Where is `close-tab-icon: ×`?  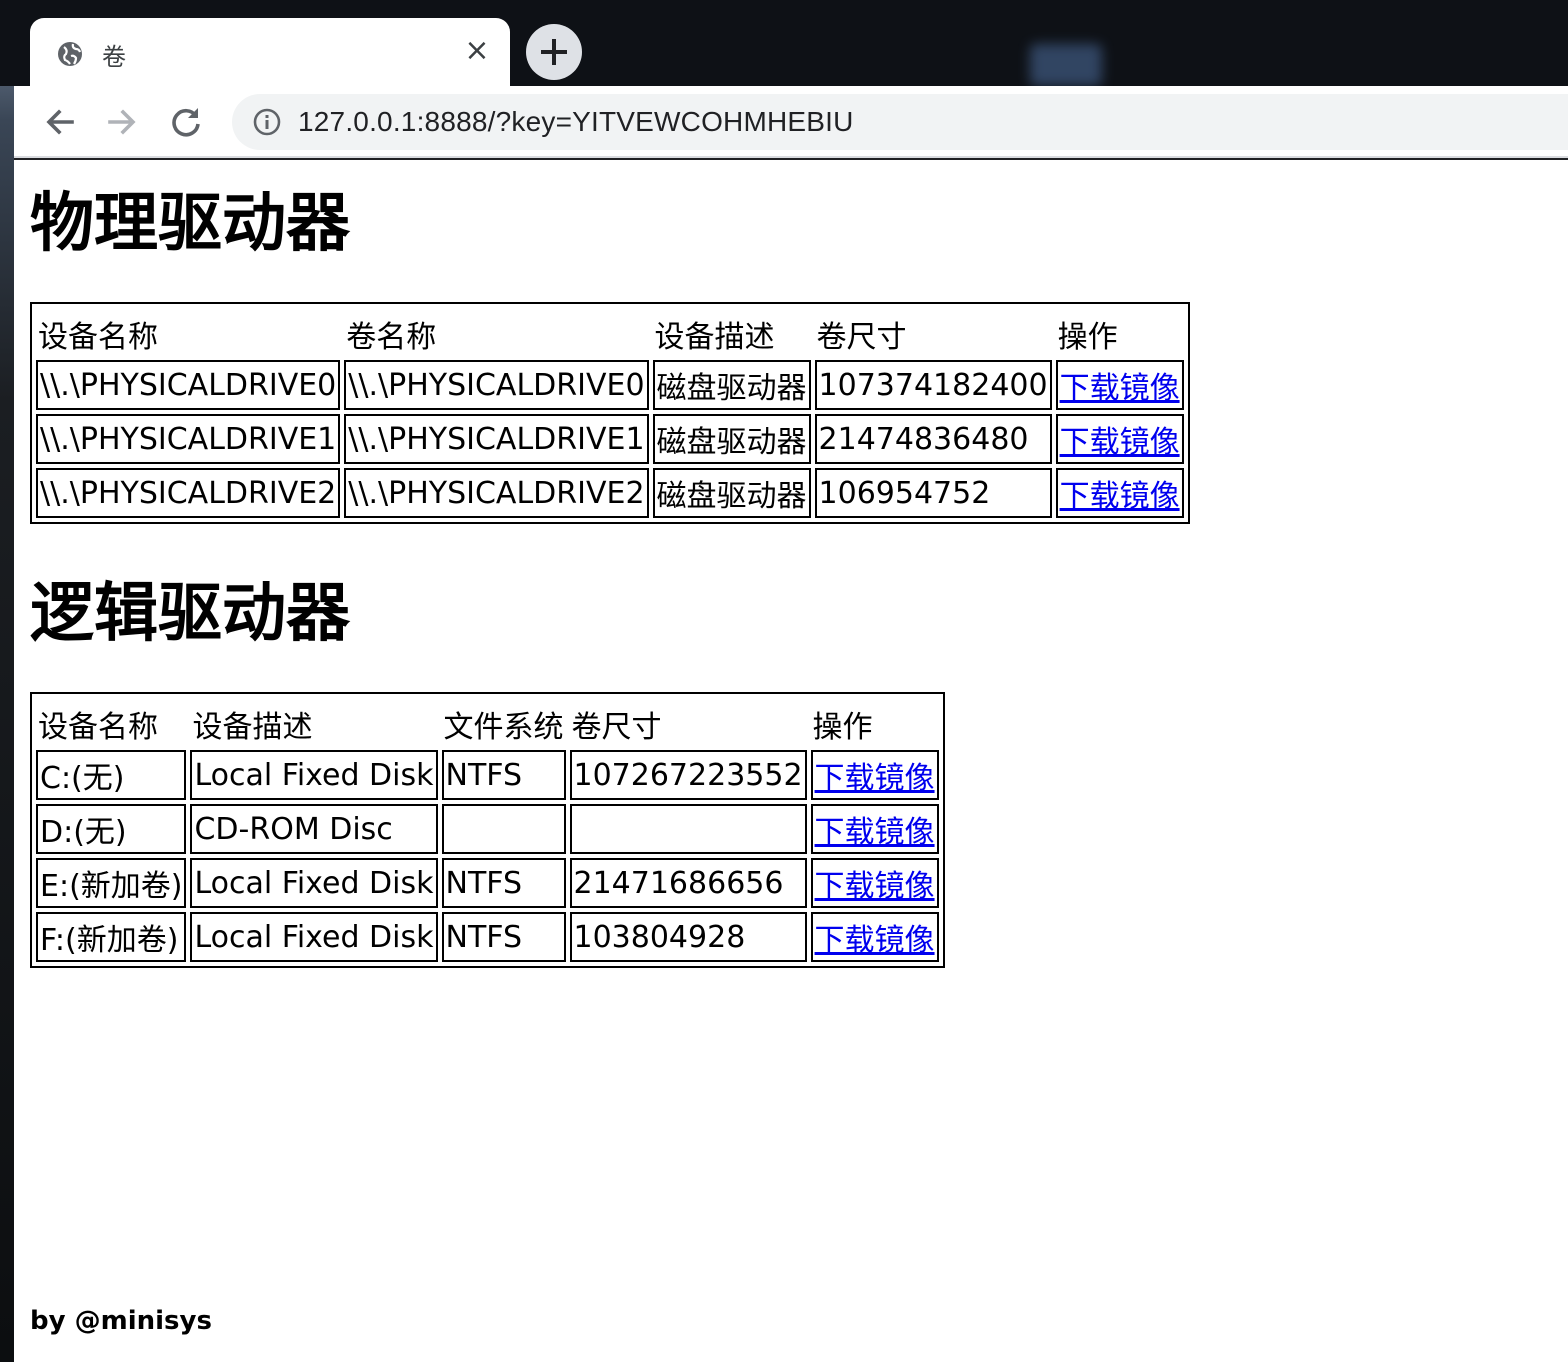
close-tab-icon: × is located at coordinates (477, 51).